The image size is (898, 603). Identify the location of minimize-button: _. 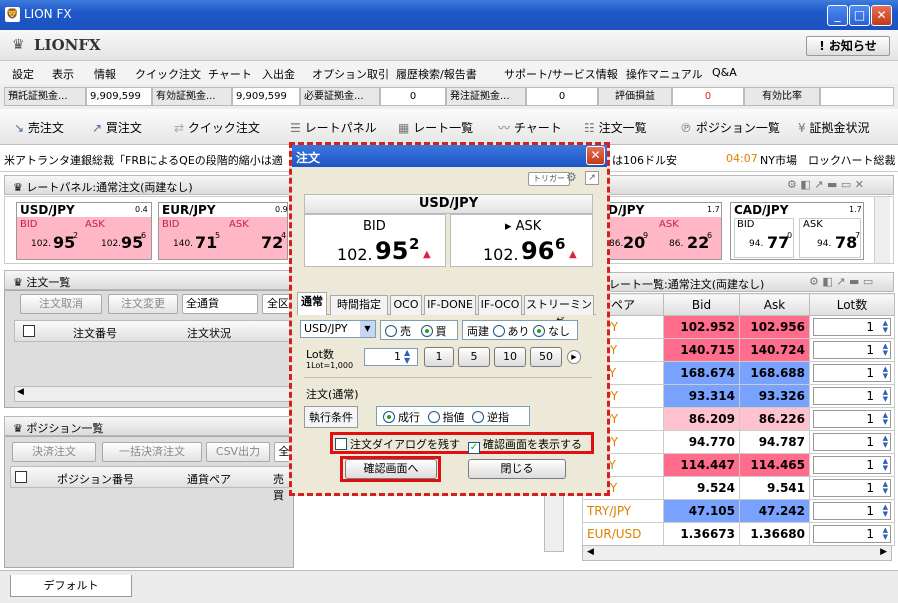
(837, 15).